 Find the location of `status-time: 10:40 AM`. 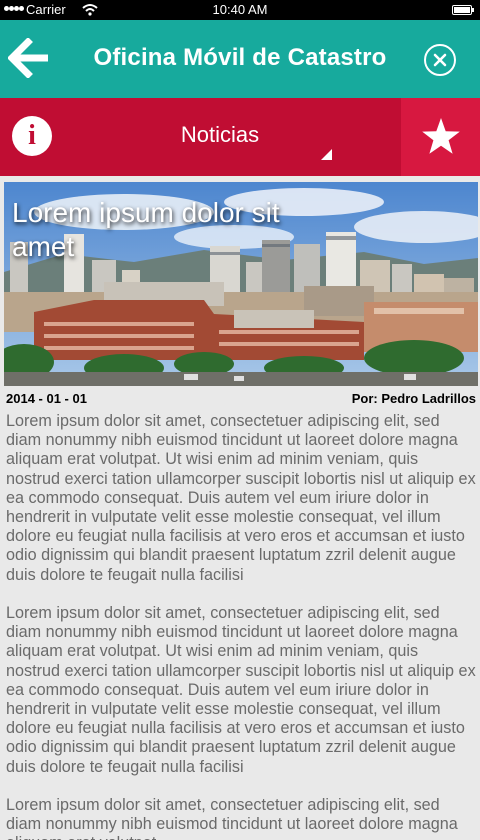

status-time: 10:40 AM is located at coordinates (240, 9).